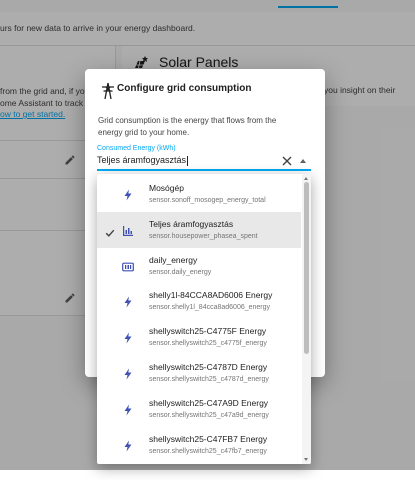 The width and height of the screenshot is (415, 480). What do you see at coordinates (199, 266) in the screenshot?
I see `entity-option: daily_energy sensor.daily_energy` at bounding box center [199, 266].